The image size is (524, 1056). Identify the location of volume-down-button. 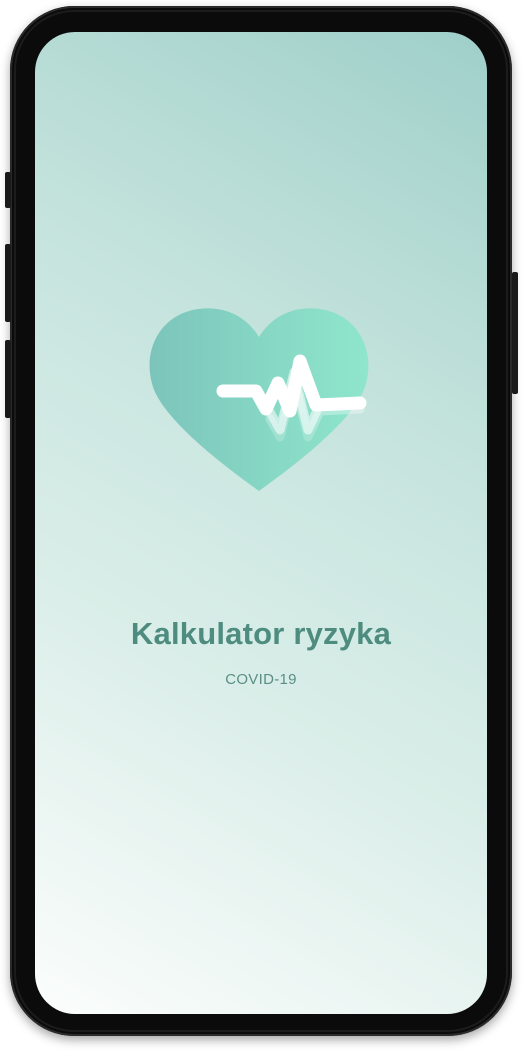
(8, 379).